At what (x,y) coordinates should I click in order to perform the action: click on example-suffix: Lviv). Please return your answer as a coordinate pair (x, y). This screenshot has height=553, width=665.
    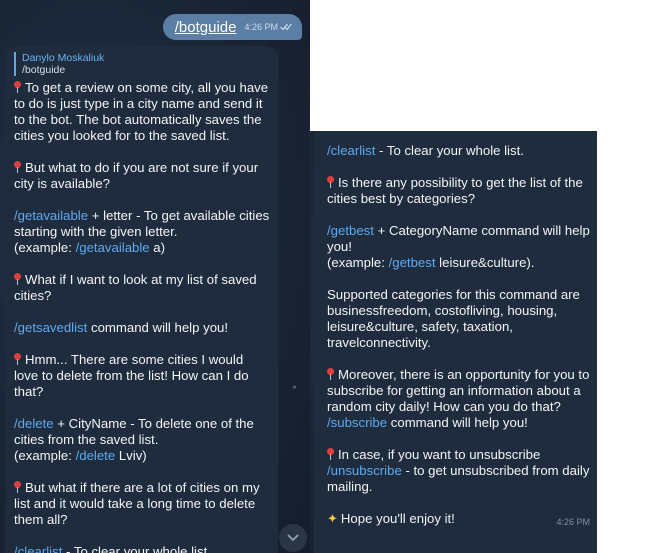
    Looking at the image, I should click on (131, 455).